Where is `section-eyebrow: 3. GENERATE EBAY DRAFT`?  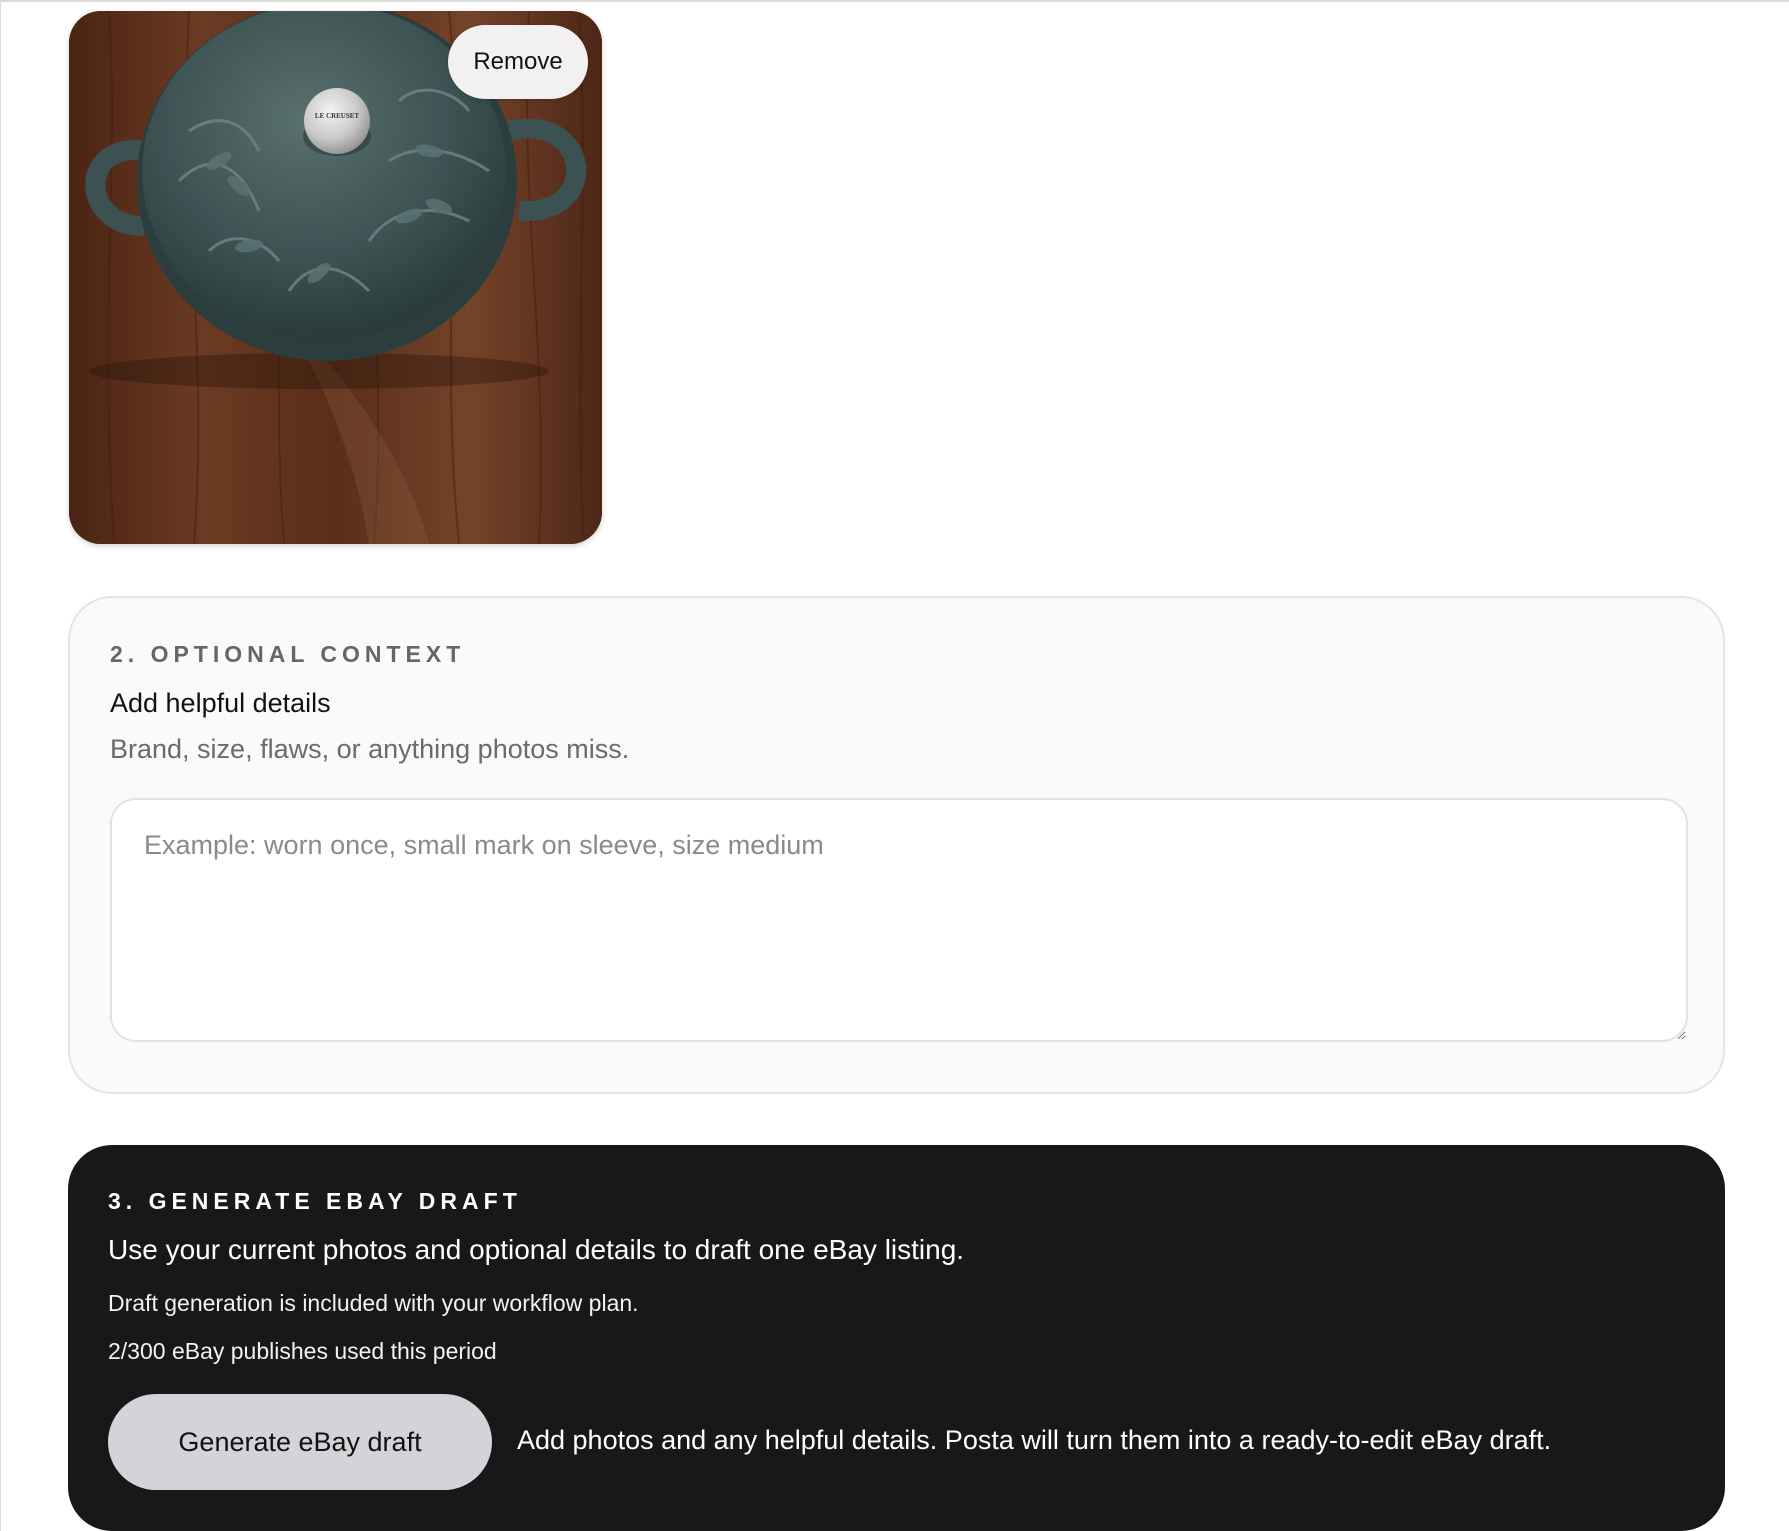
section-eyebrow: 3. GENERATE EBAY DRAFT is located at coordinates (315, 1201).